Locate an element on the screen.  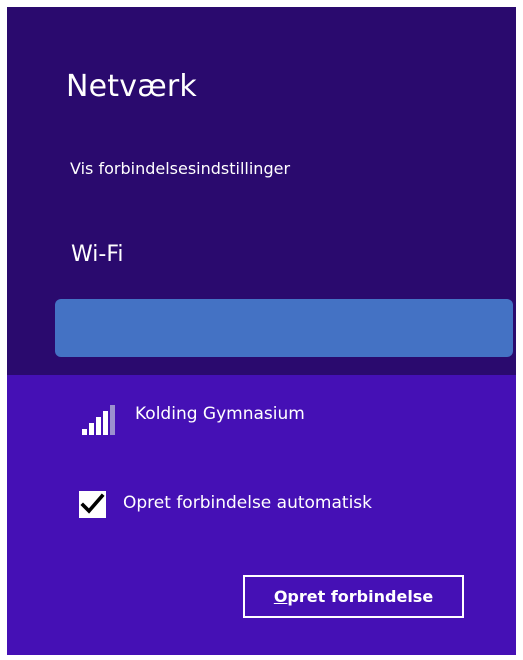
connect-button-accelerator: O is located at coordinates (280, 596).